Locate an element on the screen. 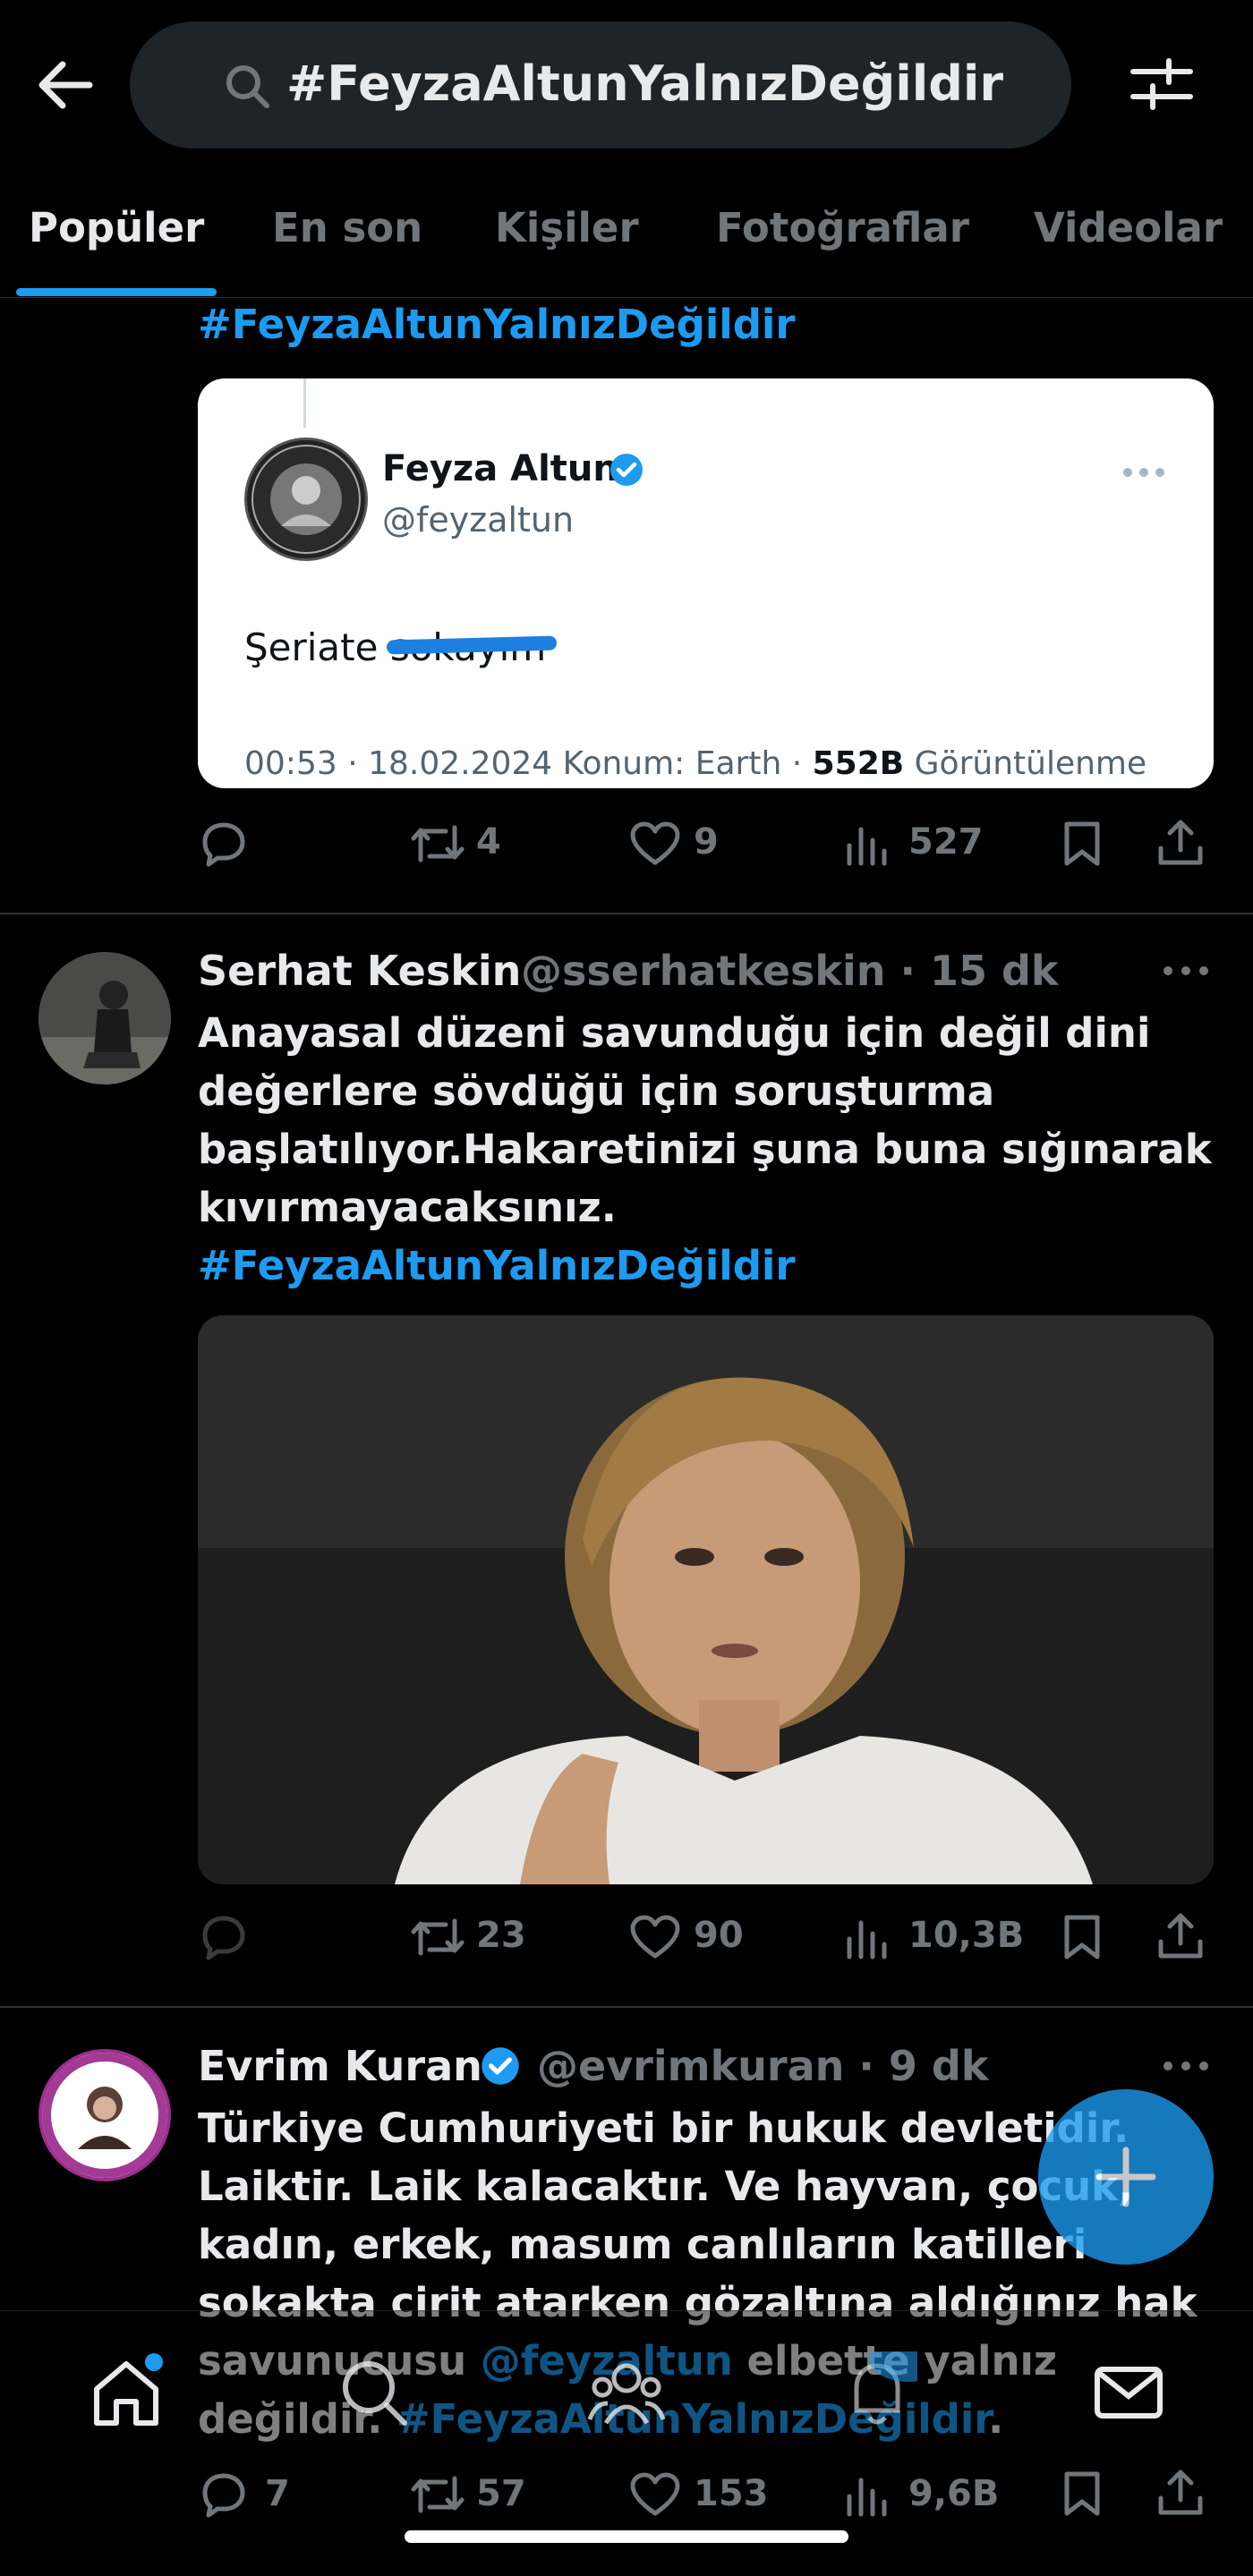 The width and height of the screenshot is (1253, 2576). retweet-count: 4 is located at coordinates (488, 842).